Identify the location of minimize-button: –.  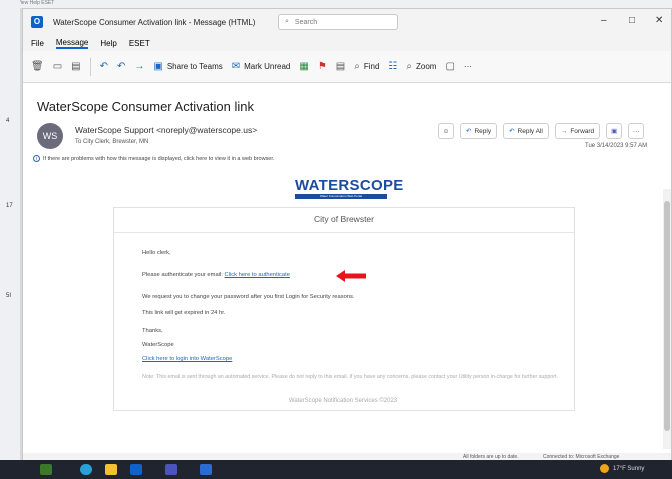
(604, 20).